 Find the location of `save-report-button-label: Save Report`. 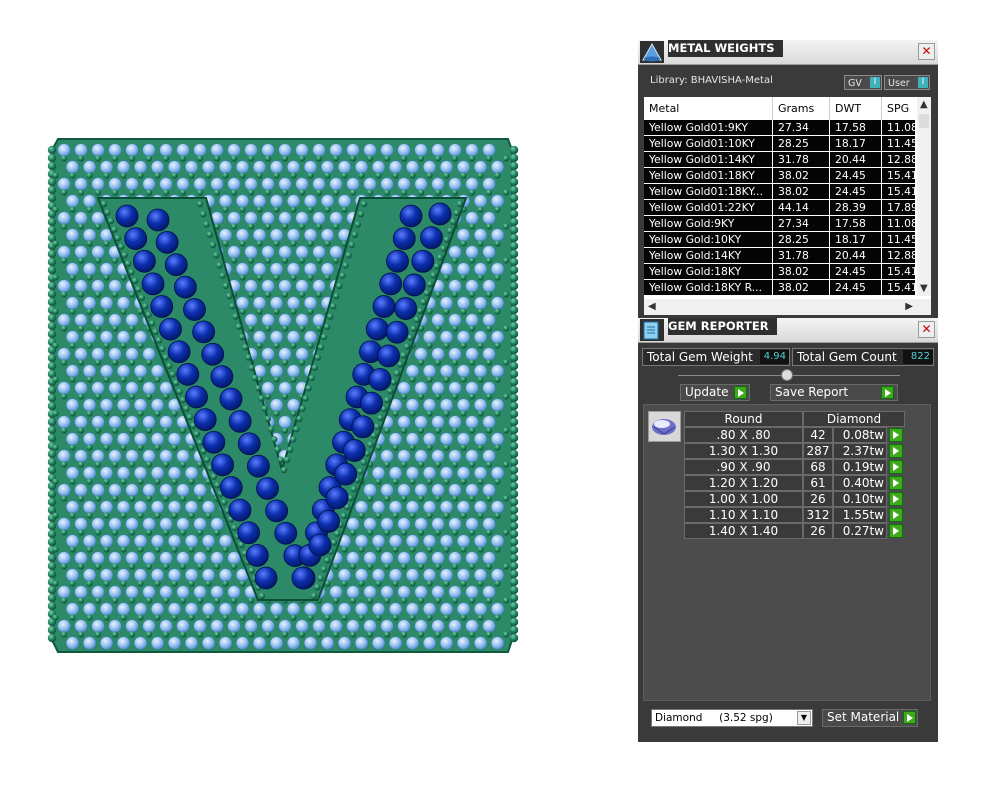

save-report-button-label: Save Report is located at coordinates (812, 392).